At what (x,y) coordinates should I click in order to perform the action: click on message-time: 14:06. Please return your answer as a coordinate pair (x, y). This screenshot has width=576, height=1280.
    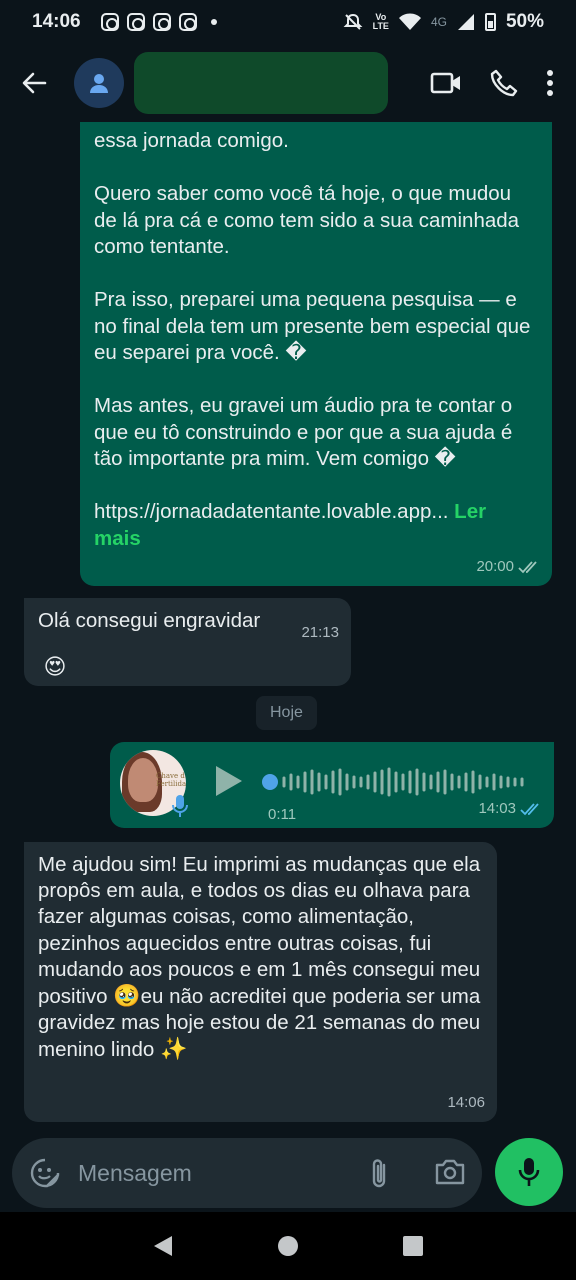
    Looking at the image, I should click on (466, 1102).